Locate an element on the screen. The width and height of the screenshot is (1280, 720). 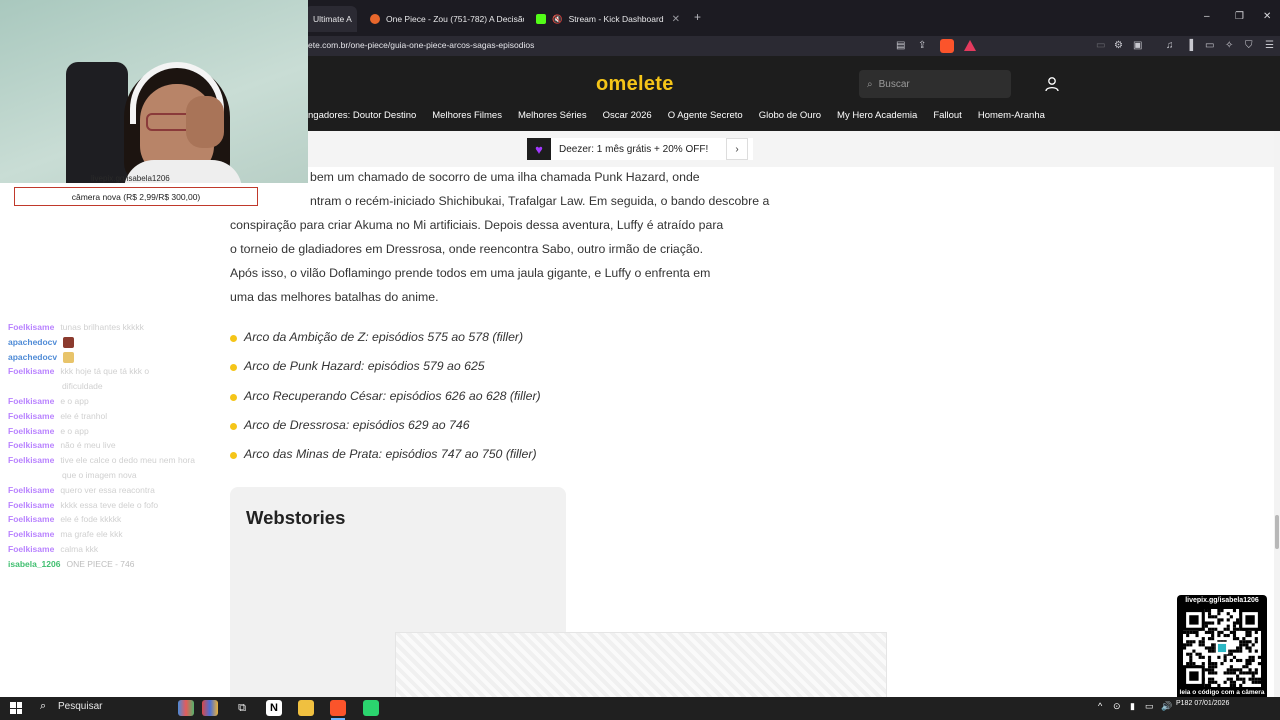
chat-text: tunas brilhantes kkkkk is located at coordinates (102, 327).